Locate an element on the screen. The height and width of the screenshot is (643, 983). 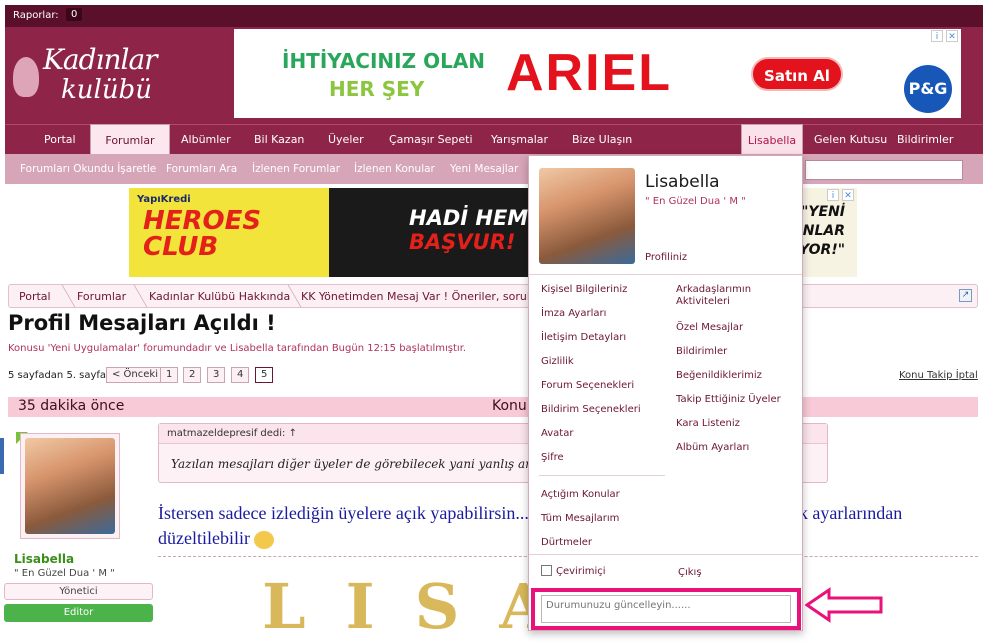
dd-notification-options: Bildirim Seçenekleri is located at coordinates (591, 410).